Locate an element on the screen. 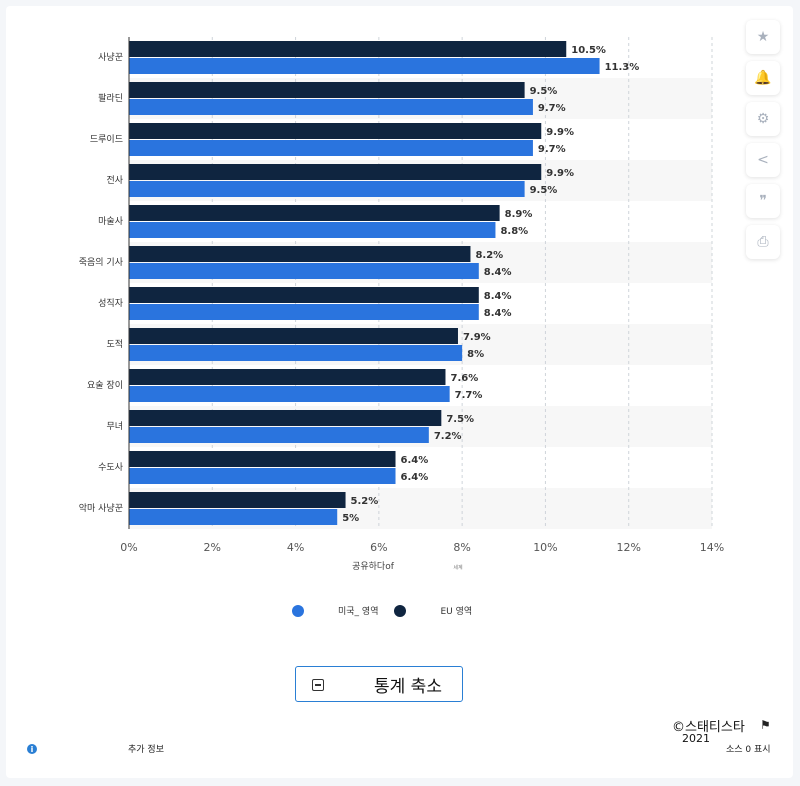  data-label: 7.5% is located at coordinates (460, 419).